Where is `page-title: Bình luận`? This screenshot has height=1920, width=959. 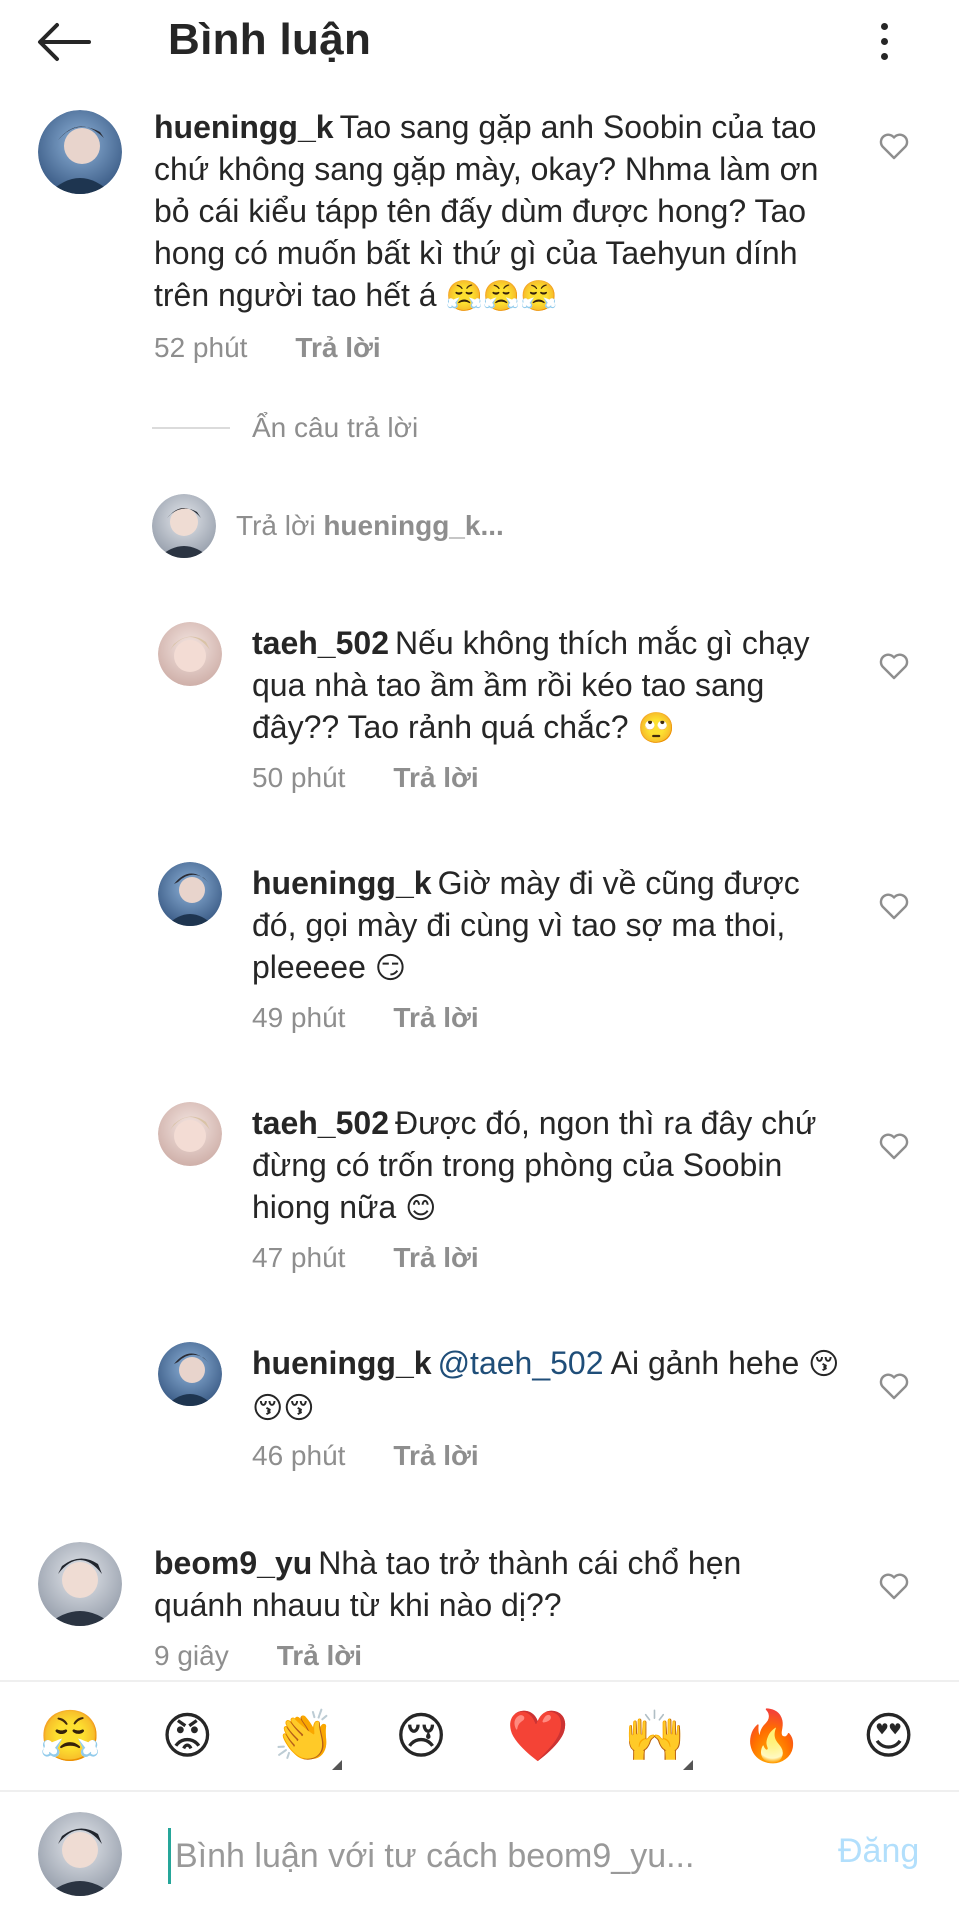 page-title: Bình luận is located at coordinates (270, 39).